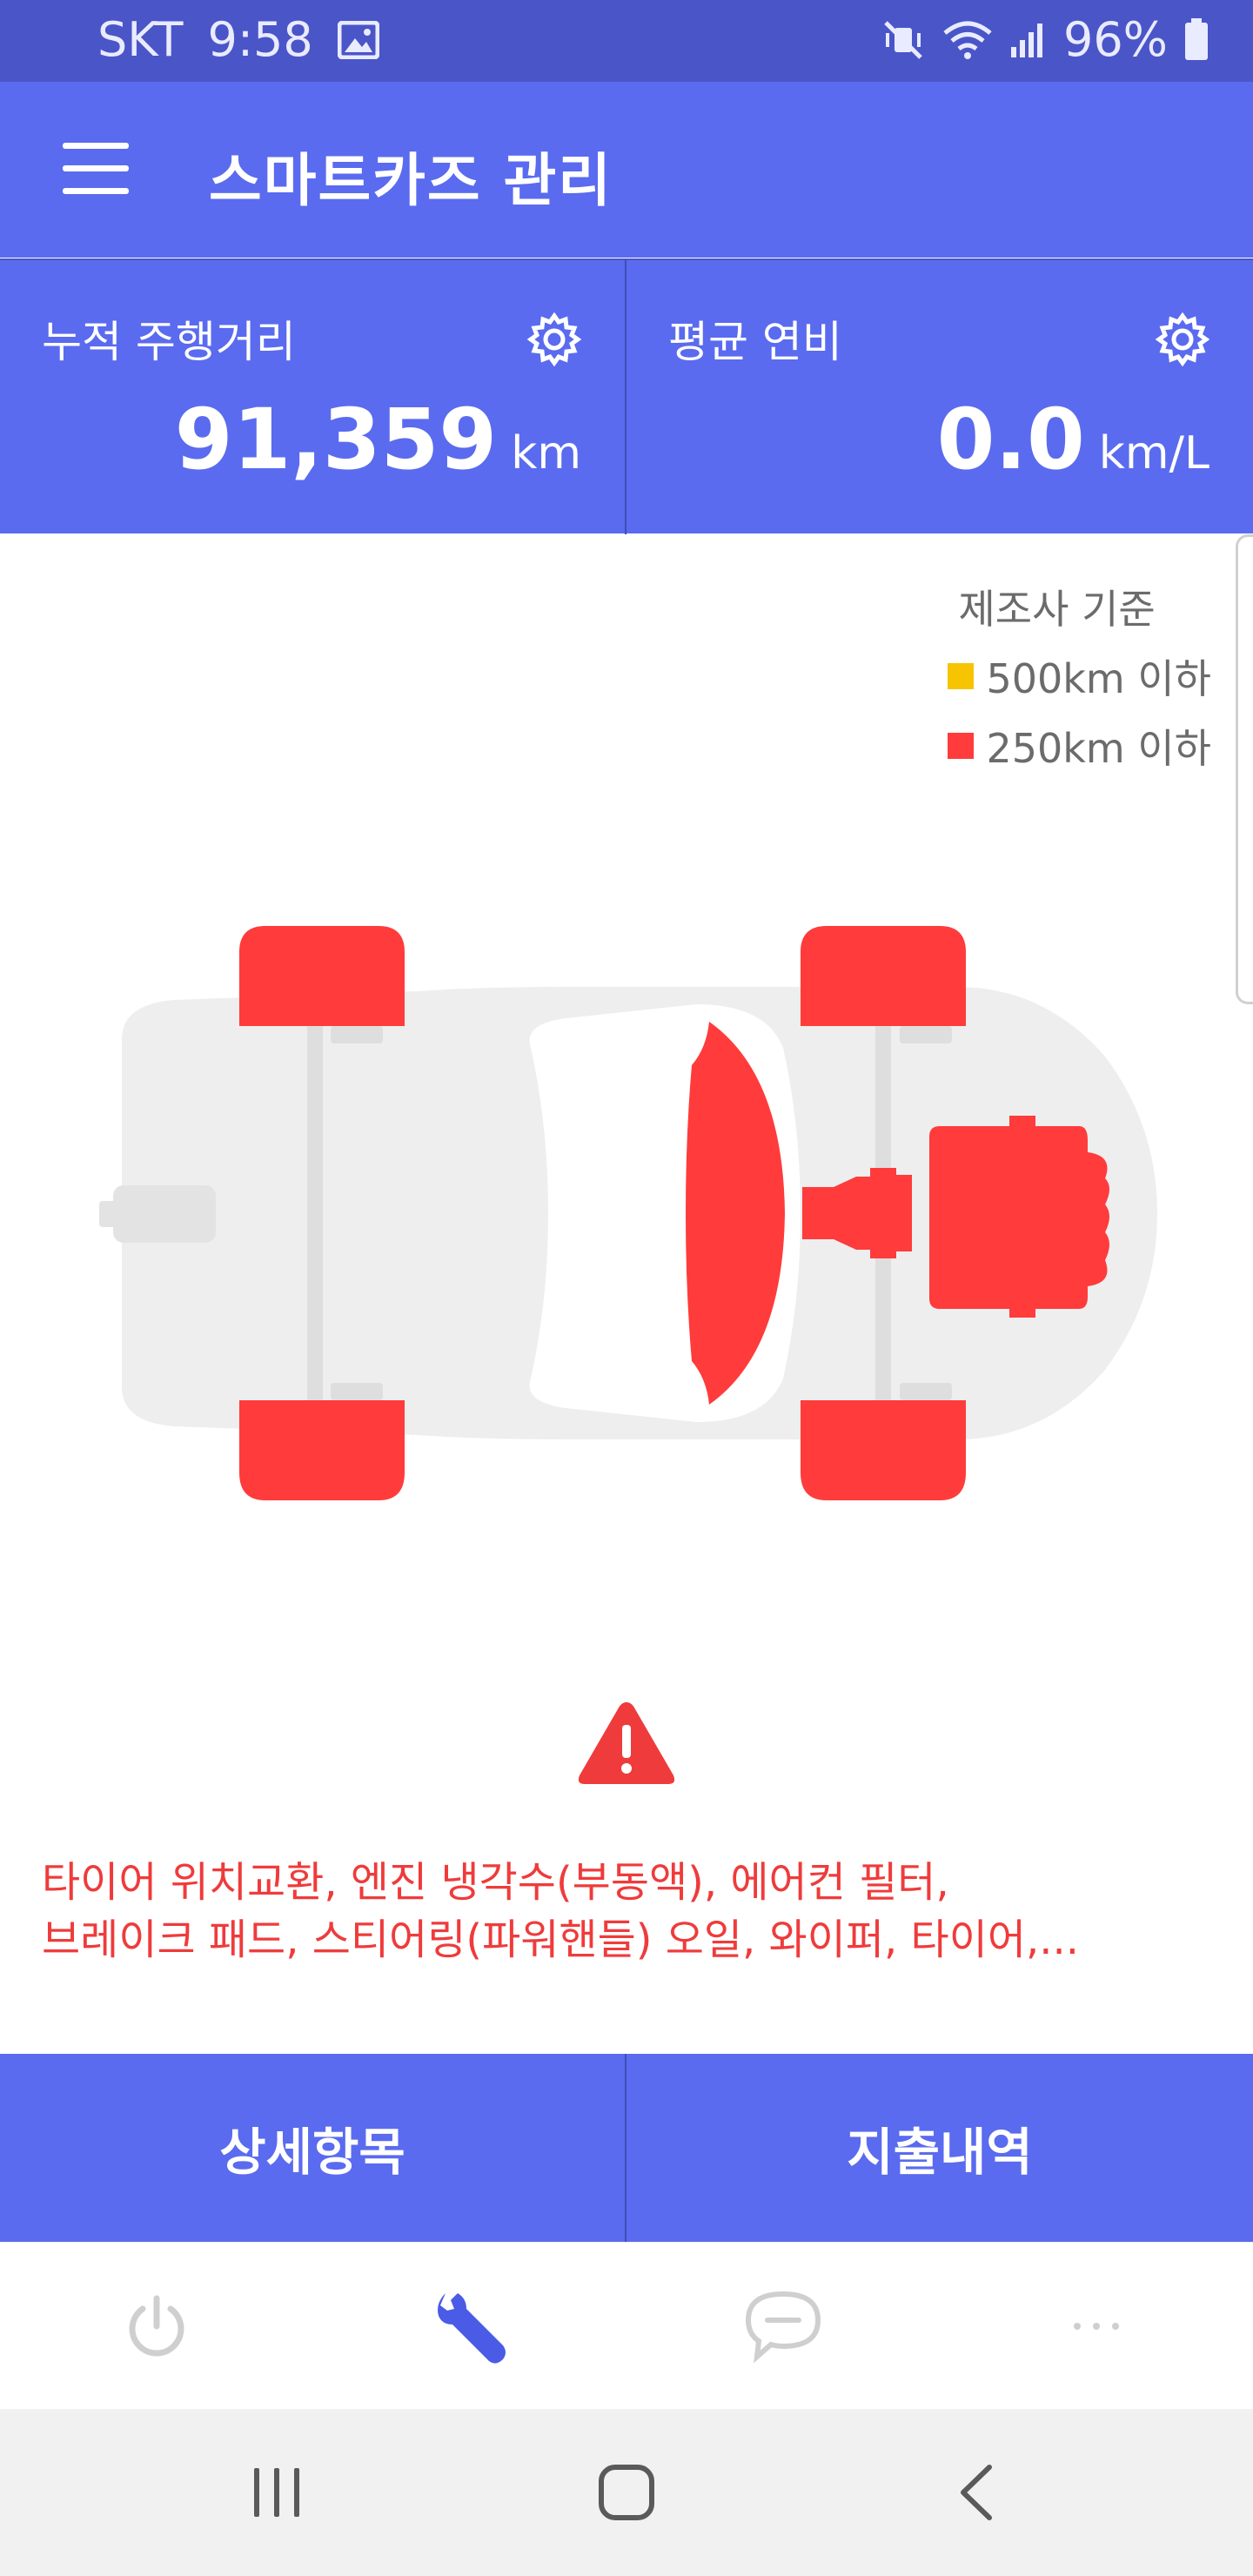 This screenshot has width=1253, height=2576. Describe the element at coordinates (967, 40) in the screenshot. I see `wifi-icon` at that location.